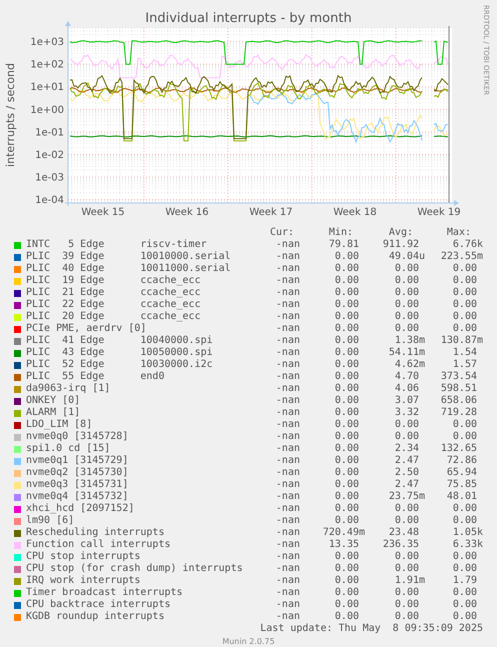 This screenshot has height=647, width=497. What do you see at coordinates (462, 485) in the screenshot?
I see `legend-value: 75.85` at bounding box center [462, 485].